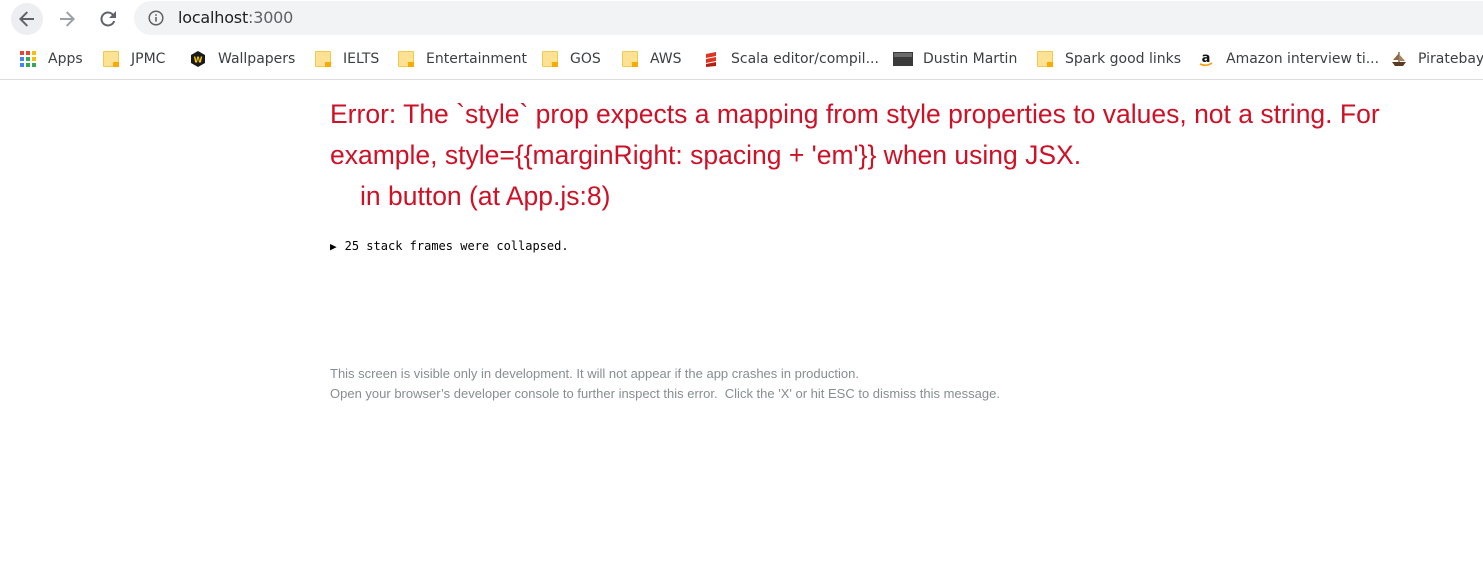 Image resolution: width=1483 pixels, height=578 pixels. I want to click on info-icon, so click(156, 18).